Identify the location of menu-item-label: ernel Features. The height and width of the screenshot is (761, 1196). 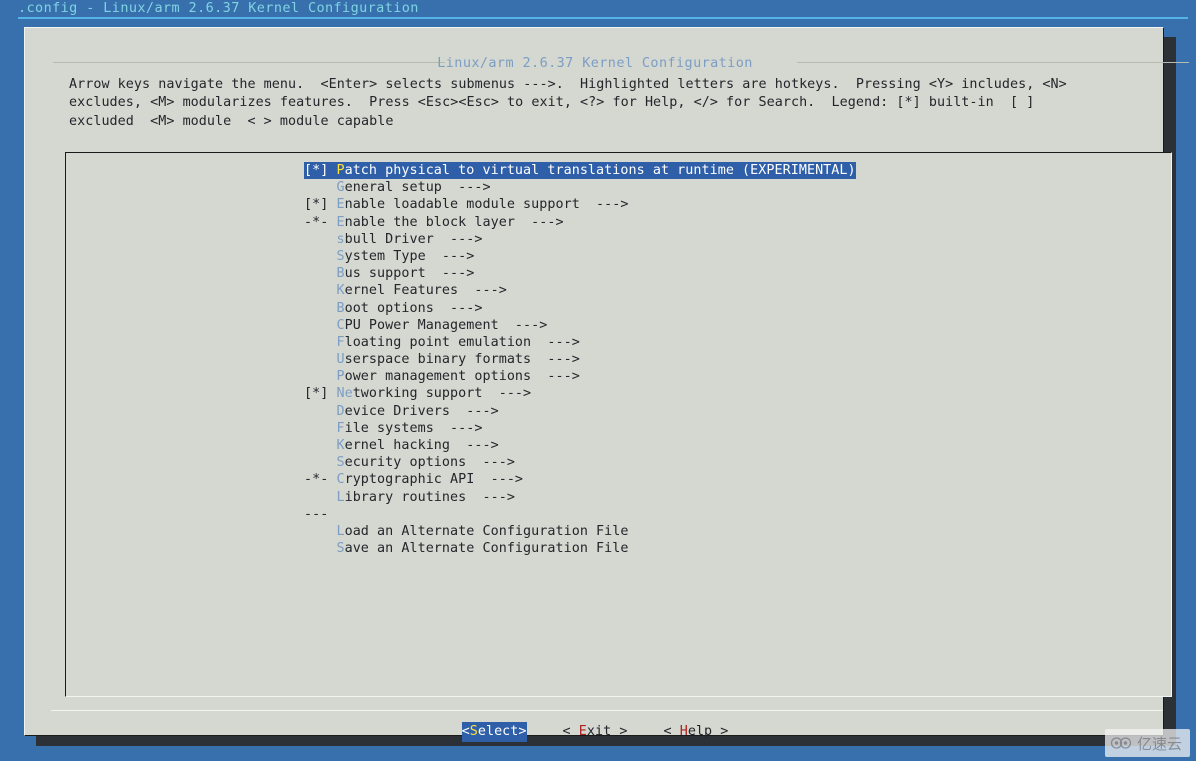
(401, 291).